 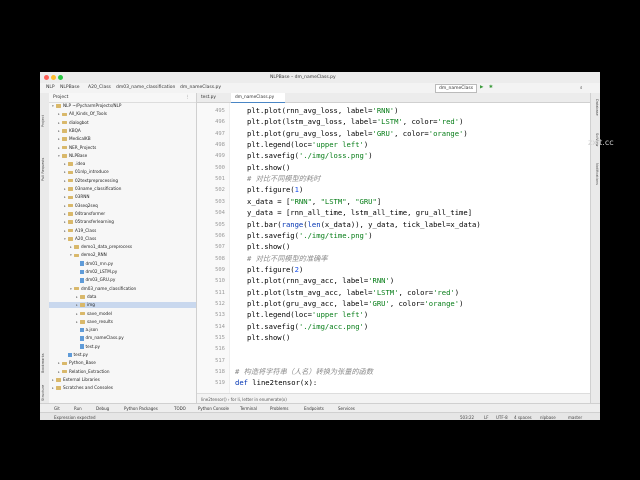 I want to click on notifications-tool-tab: Notifications, so click(x=595, y=183).